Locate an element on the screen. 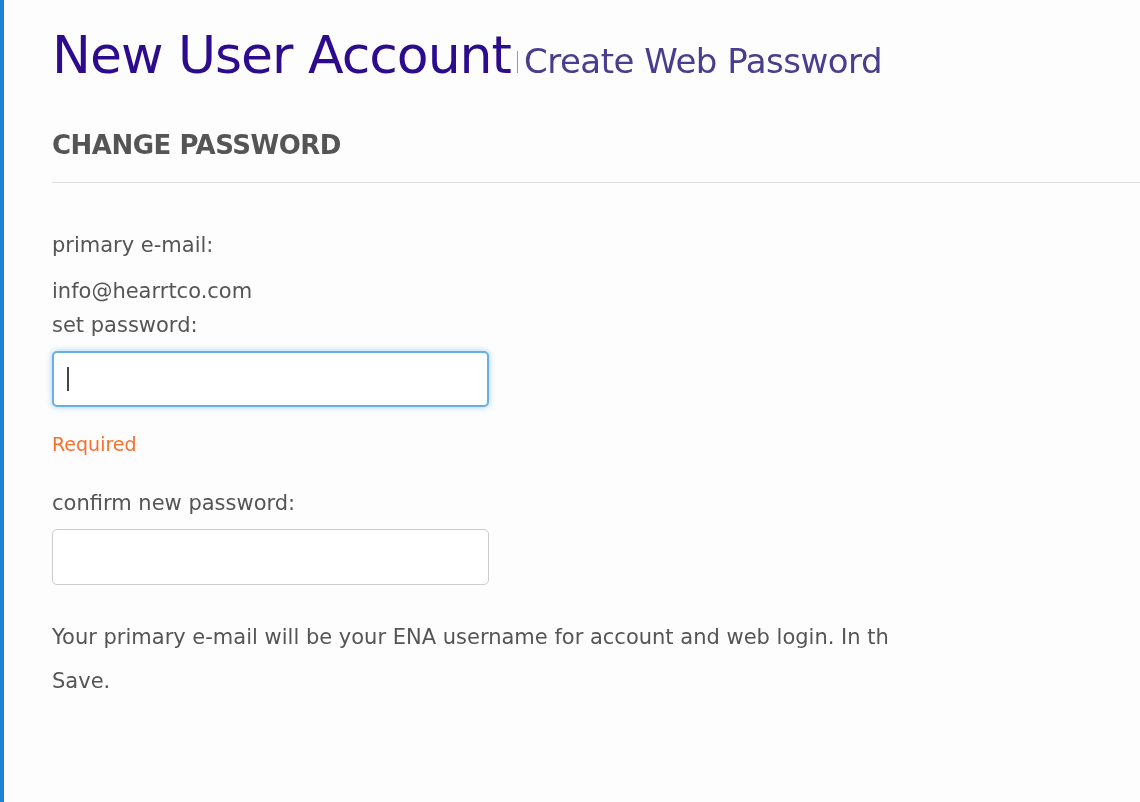 This screenshot has height=802, width=1140. note-text: Save. is located at coordinates (81, 682).